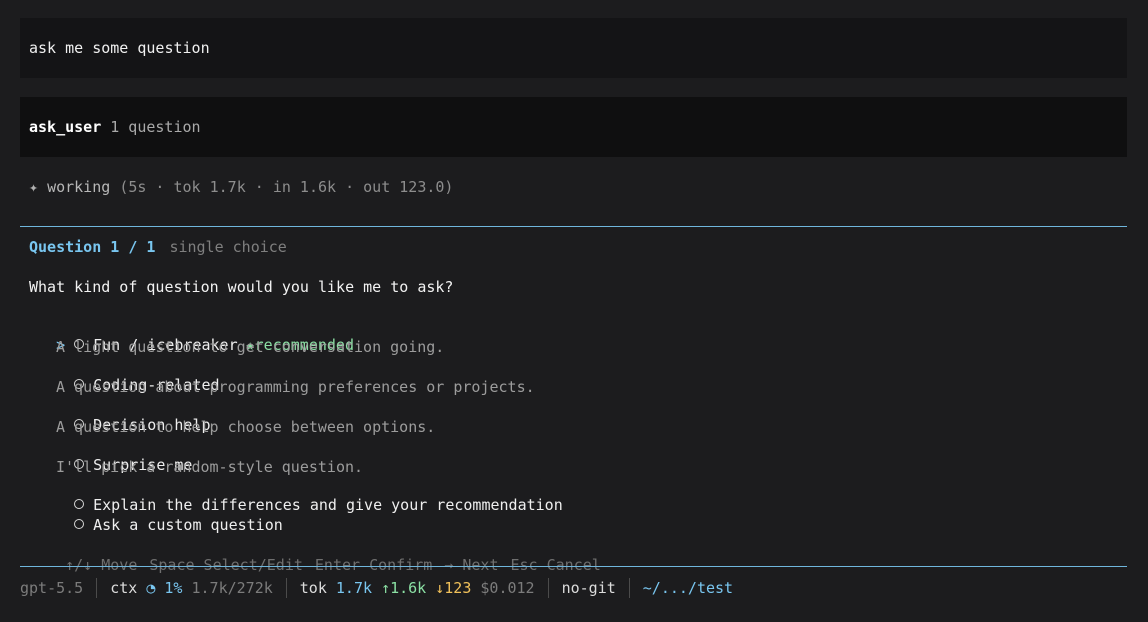 The image size is (1148, 622). I want to click on tool-call-meta: 1 question, so click(155, 127).